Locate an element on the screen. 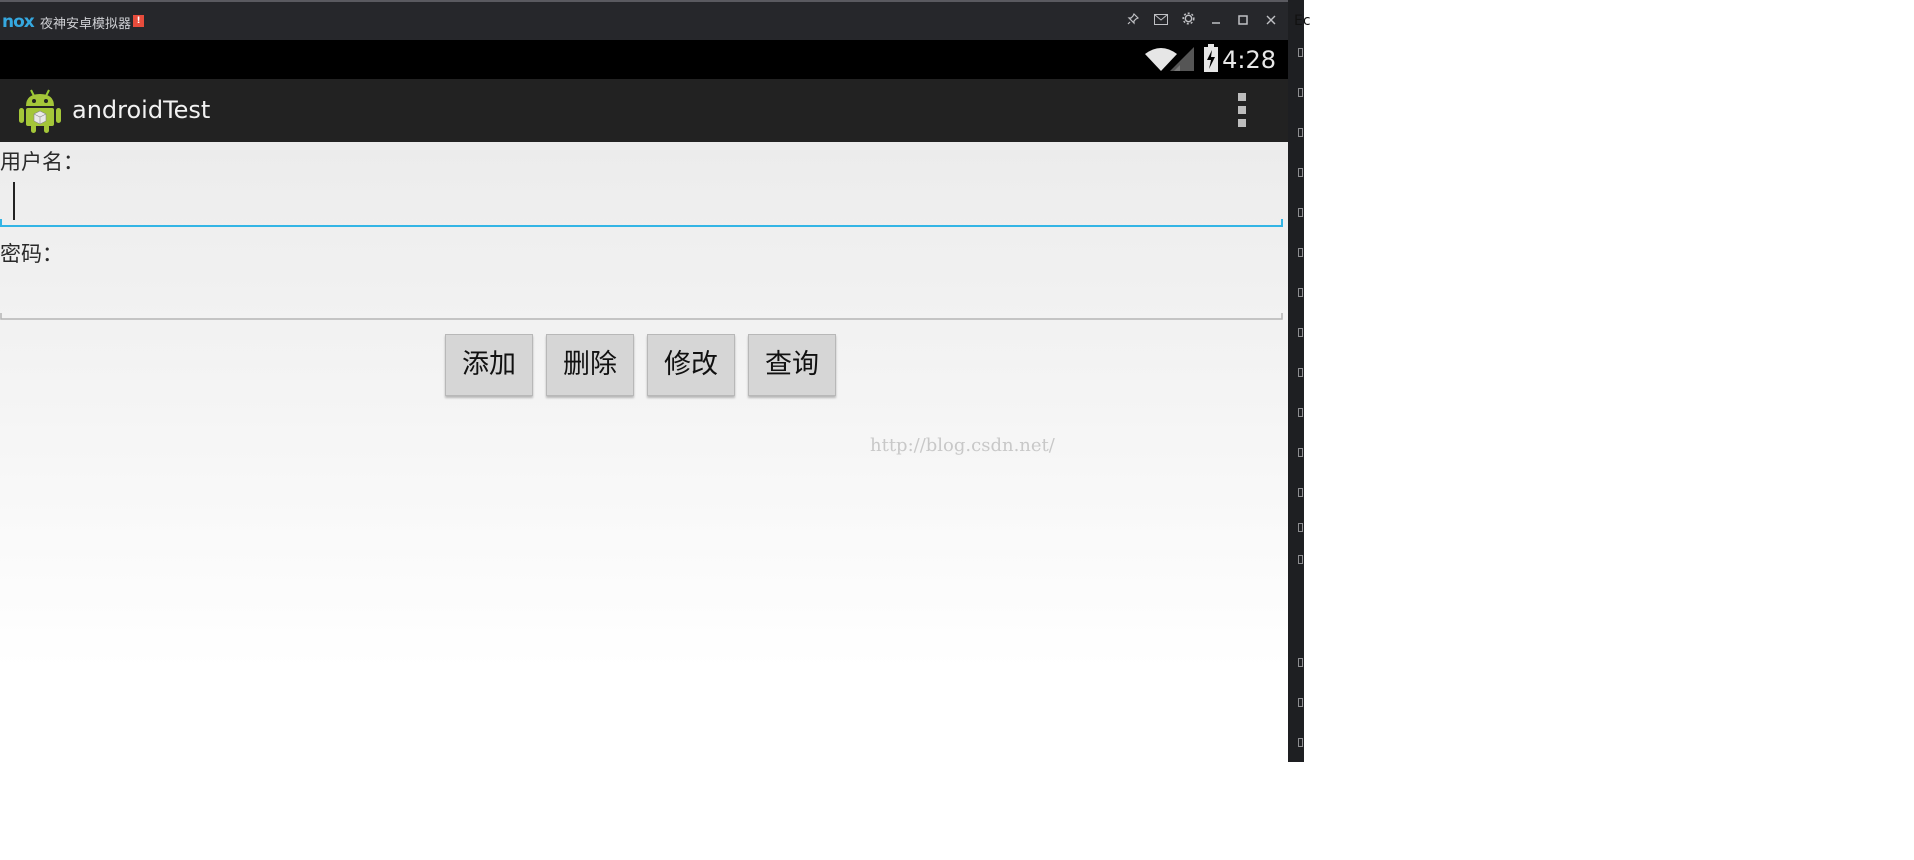  minimize-icon is located at coordinates (1216, 22).